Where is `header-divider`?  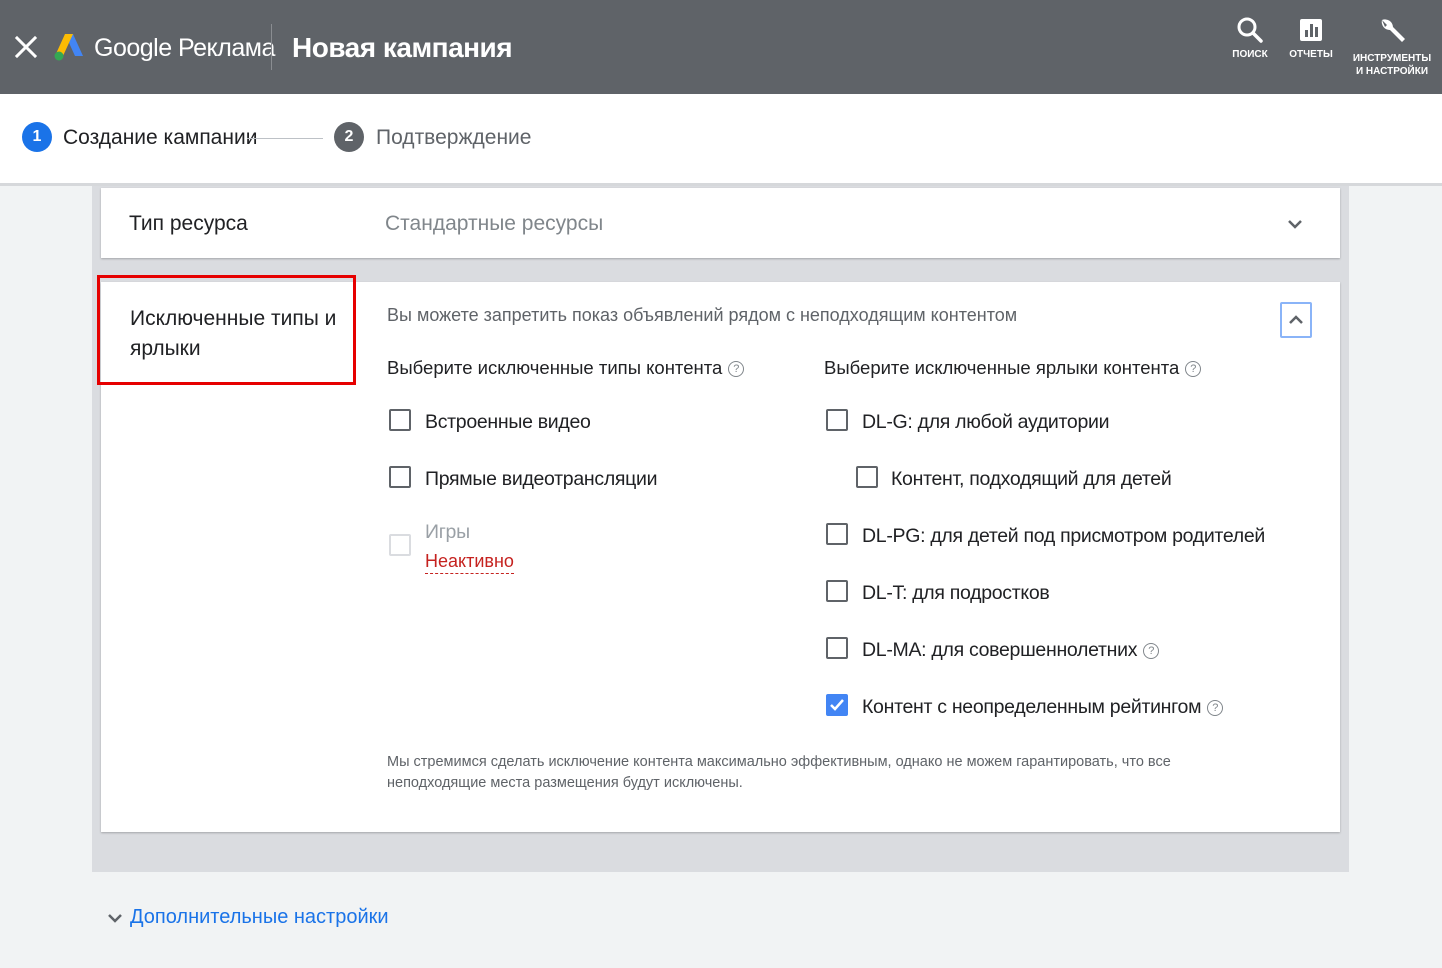
header-divider is located at coordinates (271, 47).